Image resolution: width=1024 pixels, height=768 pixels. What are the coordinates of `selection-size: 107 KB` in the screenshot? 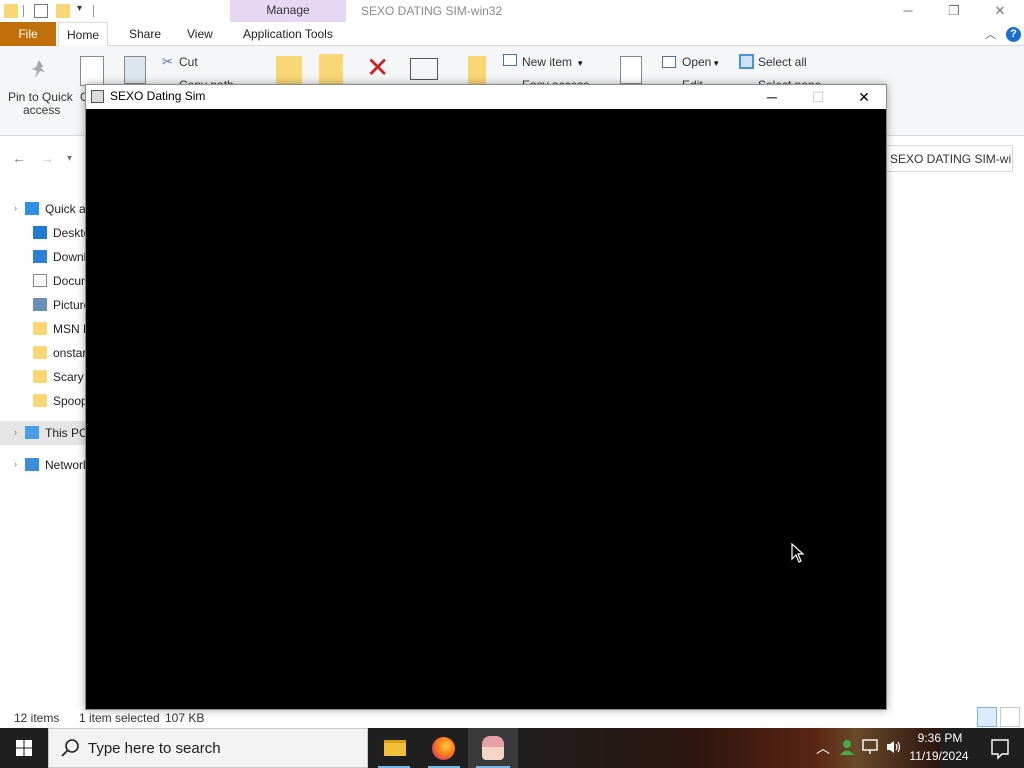 It's located at (185, 718).